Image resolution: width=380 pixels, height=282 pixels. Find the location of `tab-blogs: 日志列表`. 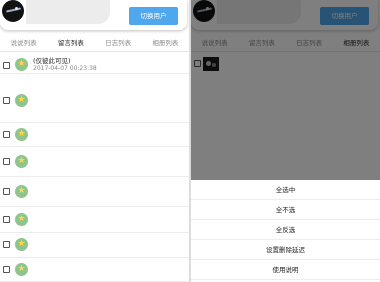

tab-blogs: 日志列表 is located at coordinates (118, 43).